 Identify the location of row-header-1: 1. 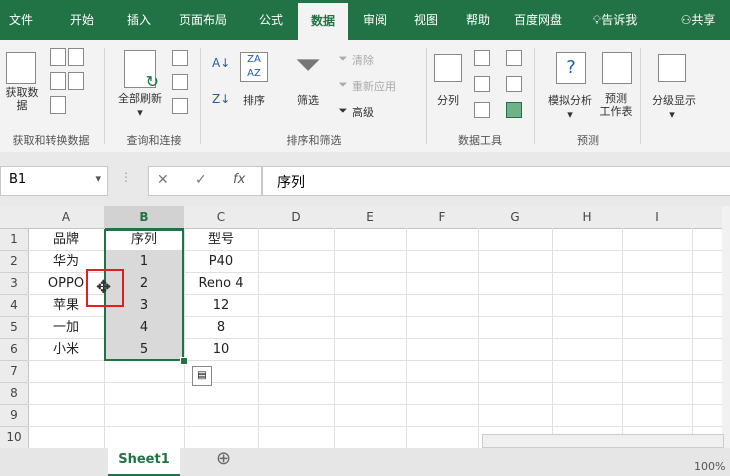
(14, 240).